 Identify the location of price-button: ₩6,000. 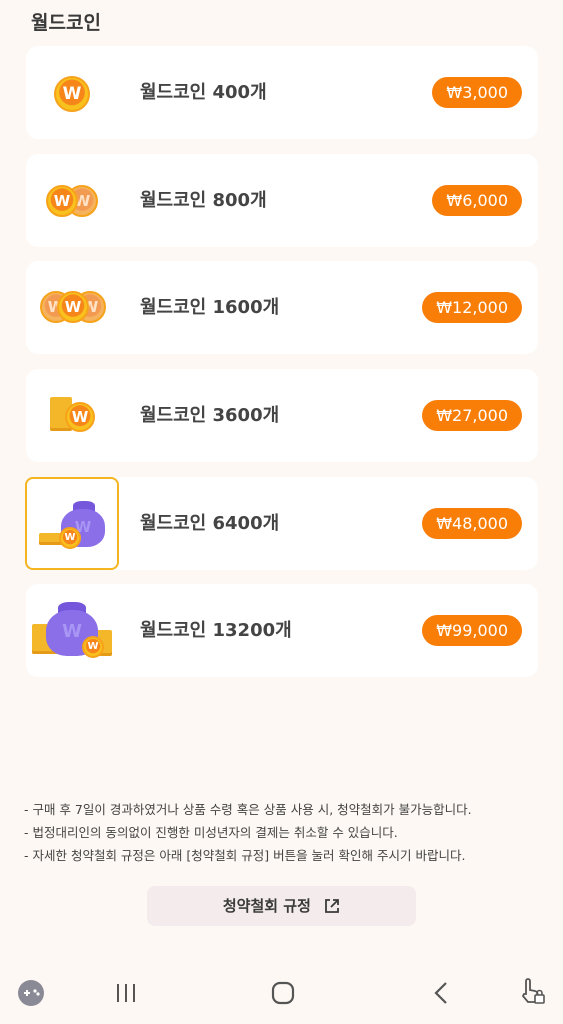
(477, 200).